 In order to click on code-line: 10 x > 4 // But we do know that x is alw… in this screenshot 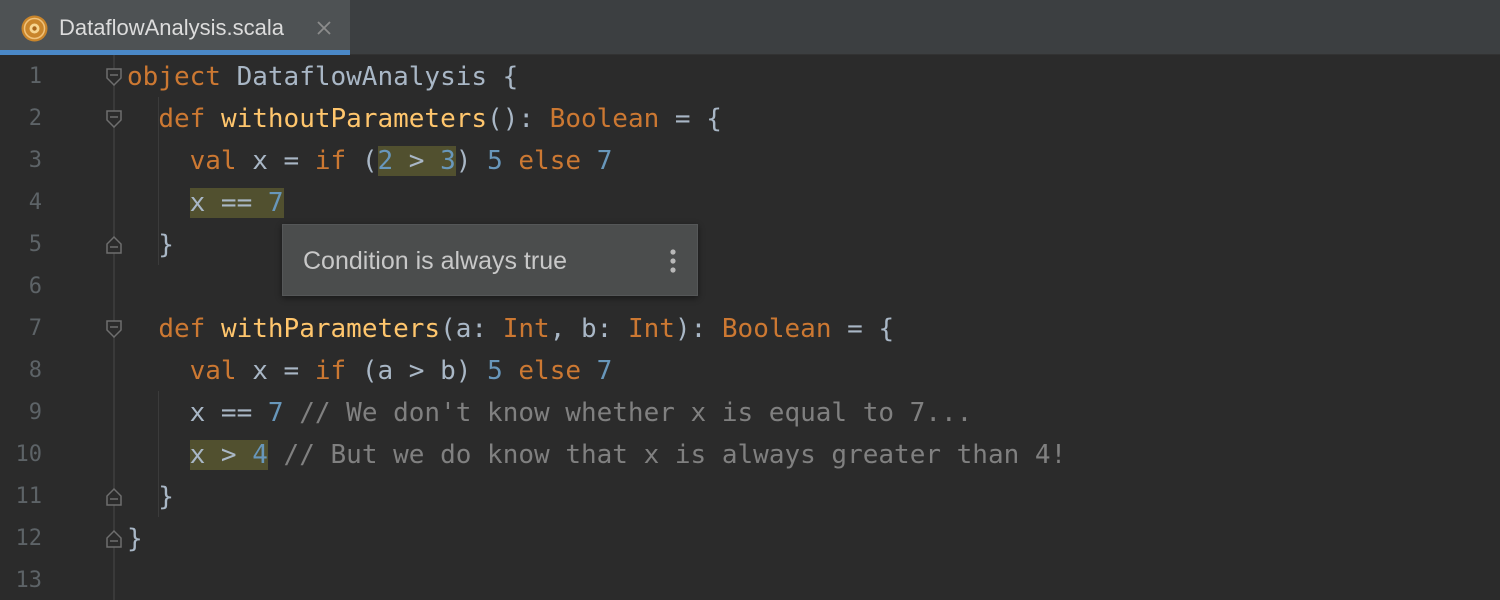, I will do `click(750, 455)`.